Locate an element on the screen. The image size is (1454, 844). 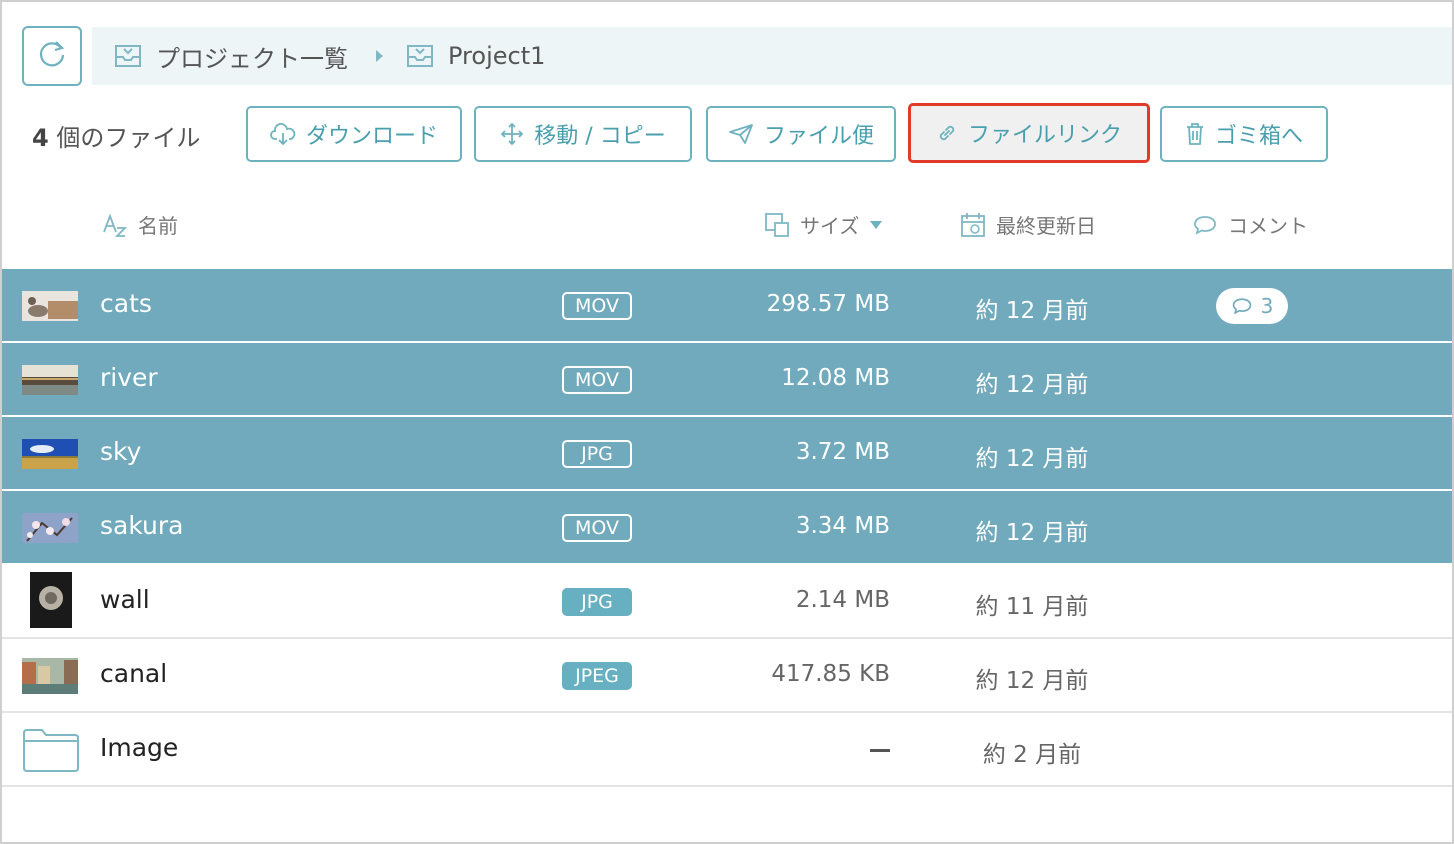
column-header-name: 名前 is located at coordinates (140, 224).